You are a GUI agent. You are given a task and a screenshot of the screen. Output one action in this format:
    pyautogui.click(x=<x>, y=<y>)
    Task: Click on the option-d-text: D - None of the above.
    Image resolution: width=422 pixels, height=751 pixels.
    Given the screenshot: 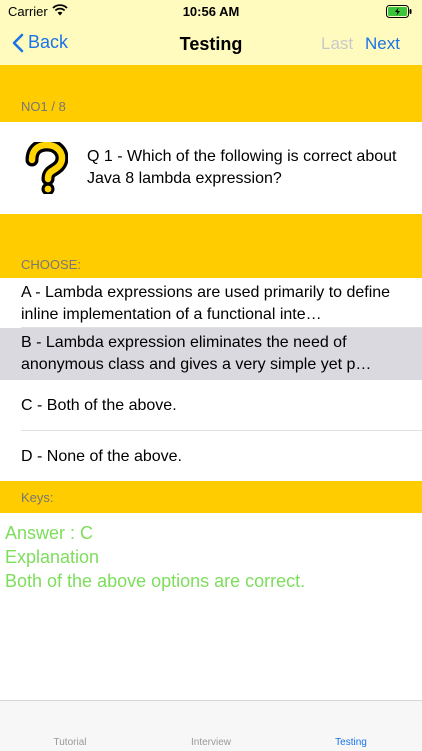 What is the action you would take?
    pyautogui.click(x=101, y=456)
    